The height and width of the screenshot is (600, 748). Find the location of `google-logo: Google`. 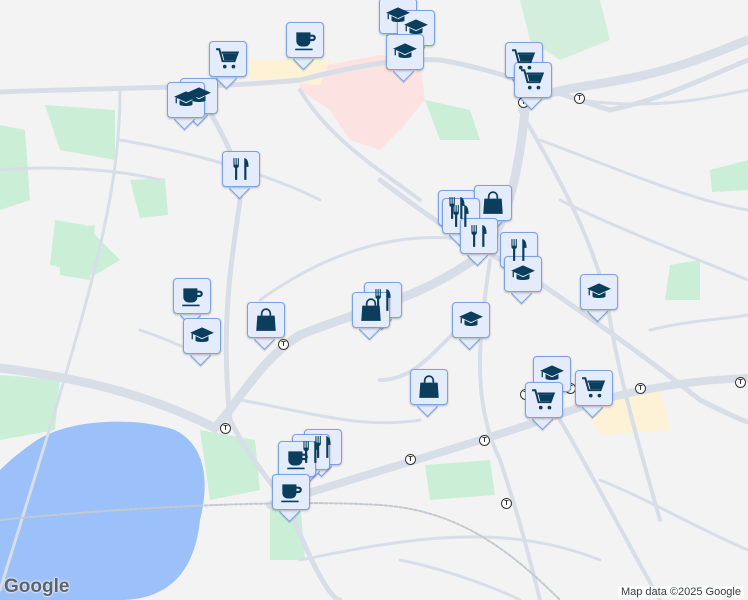

google-logo: Google is located at coordinates (36, 587).